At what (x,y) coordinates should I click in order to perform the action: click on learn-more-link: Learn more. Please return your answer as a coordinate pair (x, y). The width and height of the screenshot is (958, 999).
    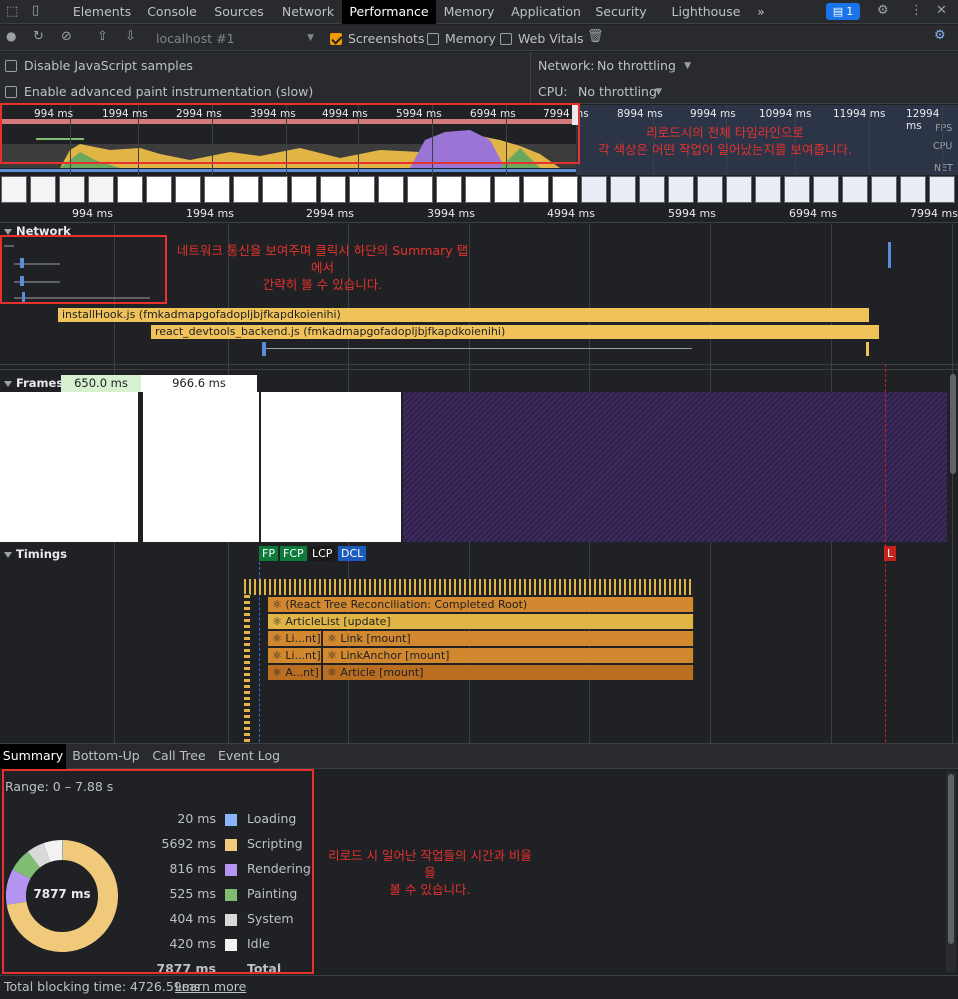
    Looking at the image, I should click on (210, 986).